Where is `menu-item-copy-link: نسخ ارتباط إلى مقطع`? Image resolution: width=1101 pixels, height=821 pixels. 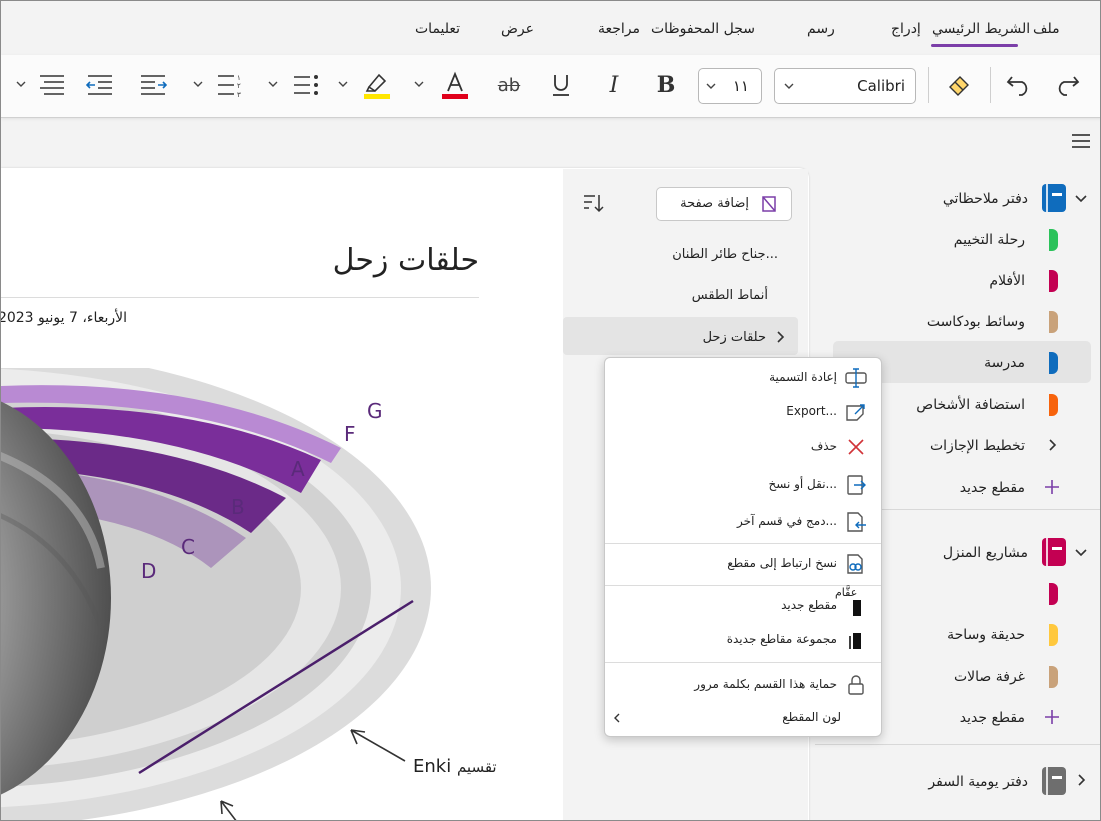 menu-item-copy-link: نسخ ارتباط إلى مقطع is located at coordinates (743, 564).